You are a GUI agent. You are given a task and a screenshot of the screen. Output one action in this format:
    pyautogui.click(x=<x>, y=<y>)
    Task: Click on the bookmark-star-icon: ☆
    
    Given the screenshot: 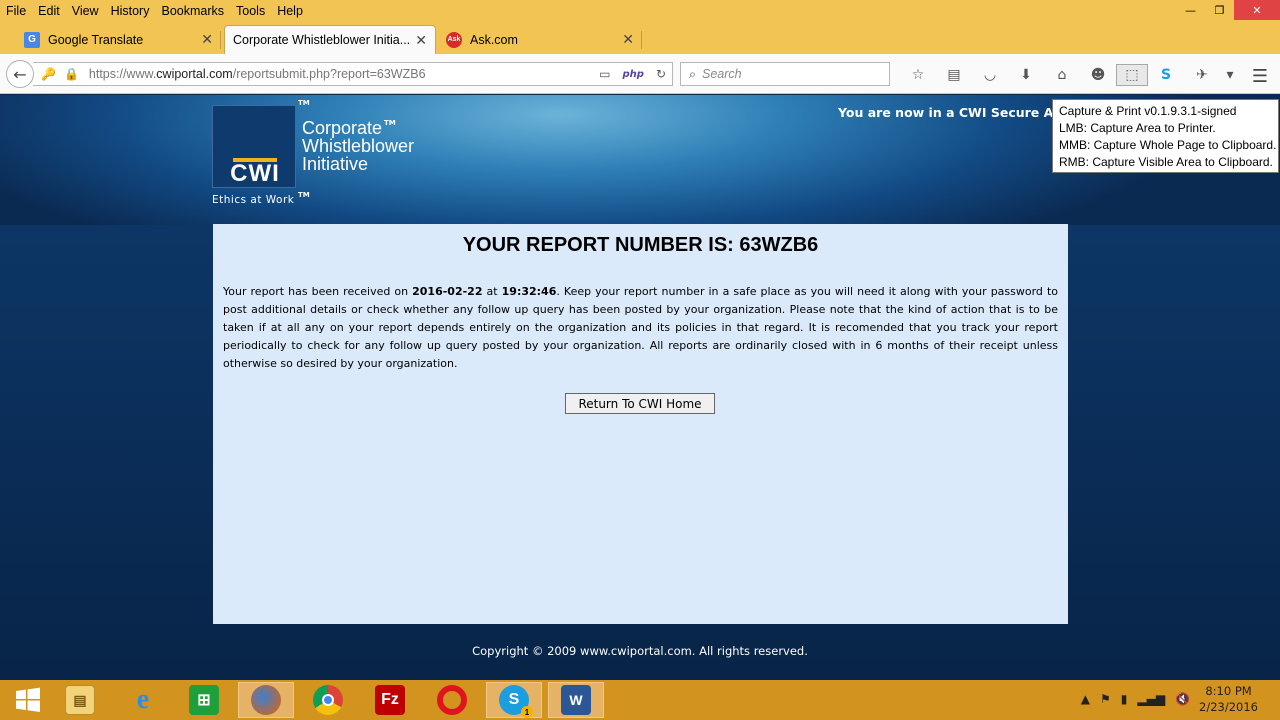 What is the action you would take?
    pyautogui.click(x=918, y=75)
    